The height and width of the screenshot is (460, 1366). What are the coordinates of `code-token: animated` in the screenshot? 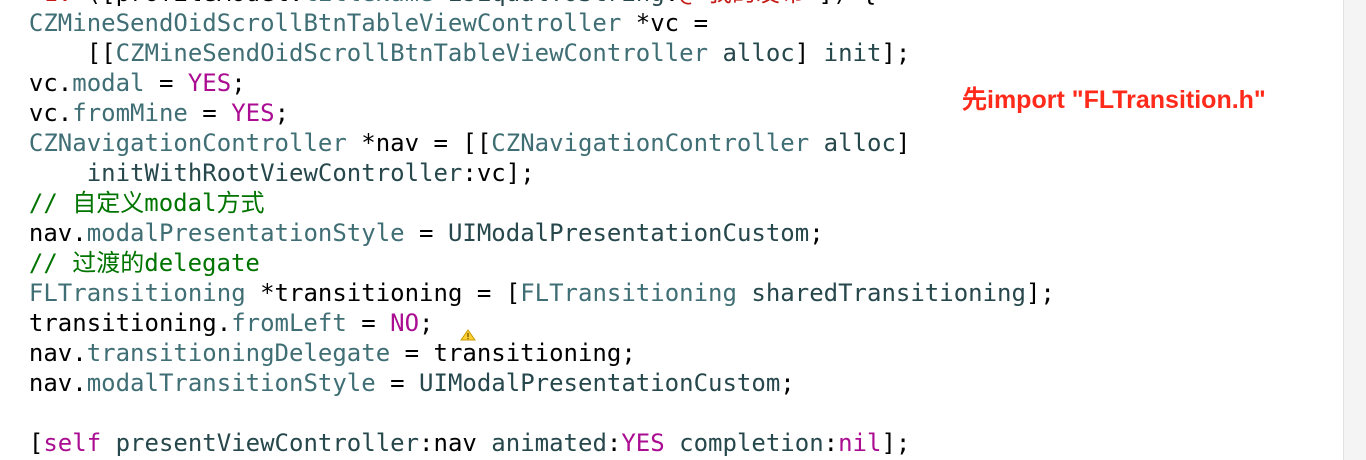 It's located at (549, 443).